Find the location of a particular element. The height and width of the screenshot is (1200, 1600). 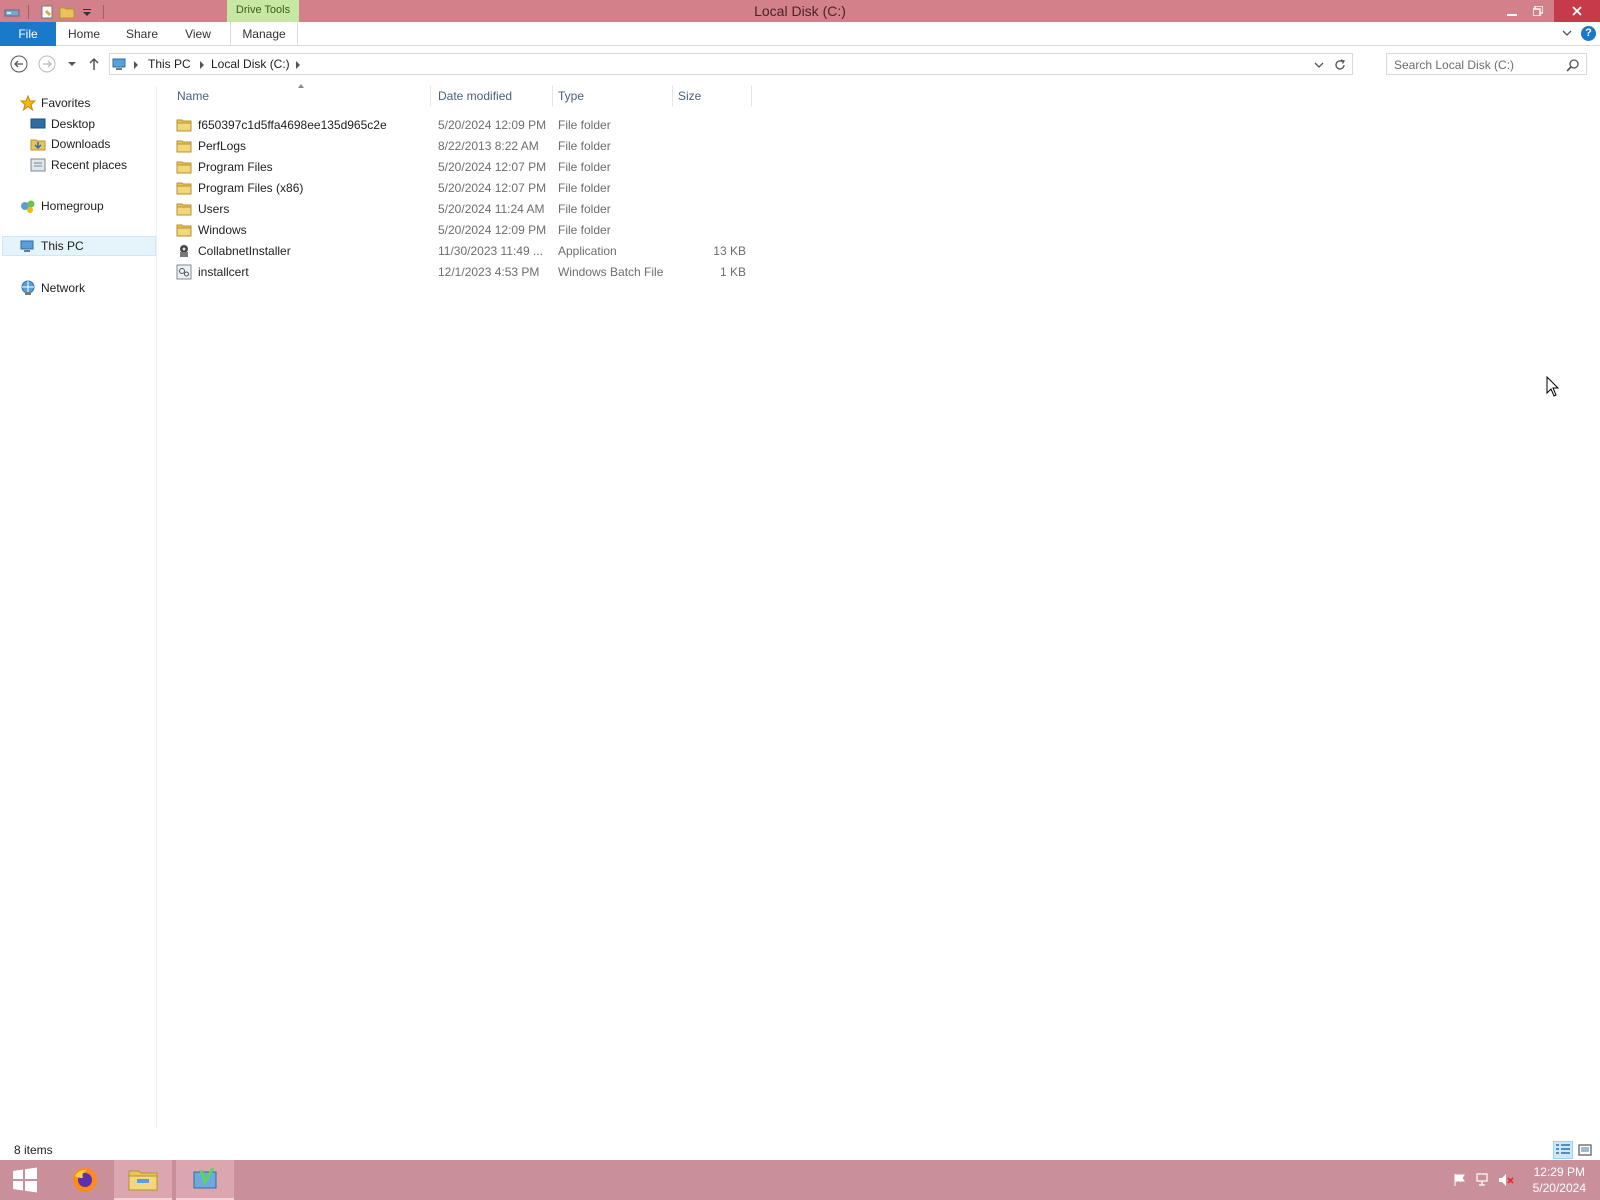

large-icons-view-button is located at coordinates (1585, 1150).